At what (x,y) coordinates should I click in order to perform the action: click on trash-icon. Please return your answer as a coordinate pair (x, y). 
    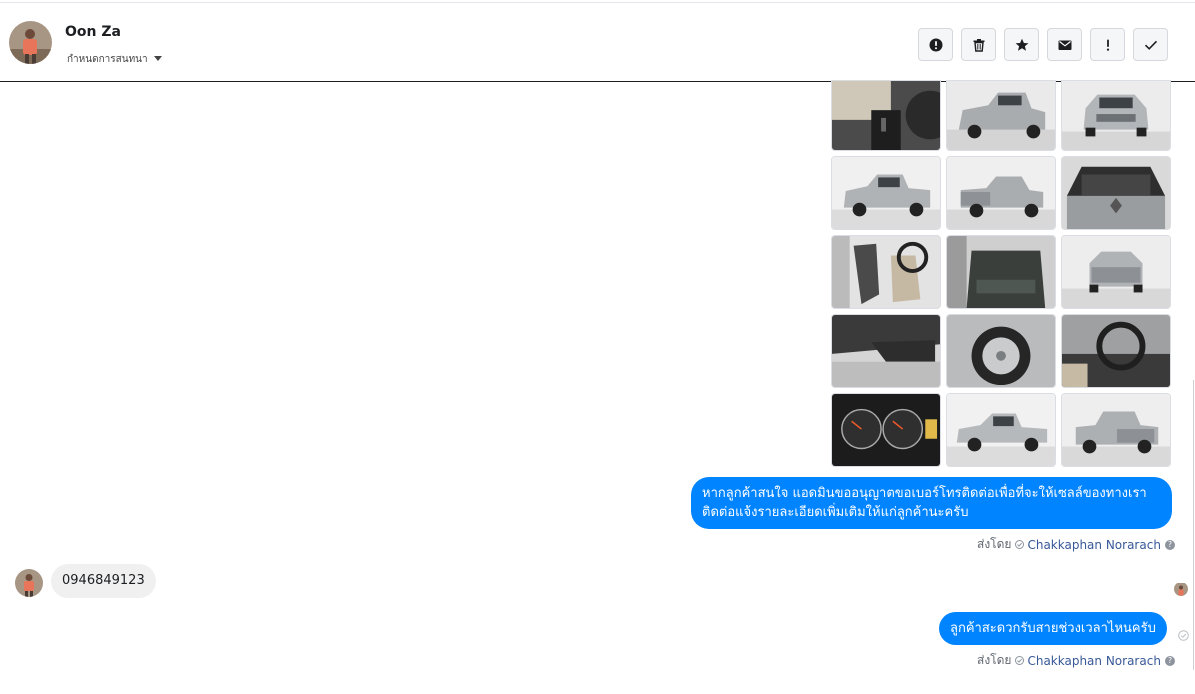
    Looking at the image, I should click on (978, 45).